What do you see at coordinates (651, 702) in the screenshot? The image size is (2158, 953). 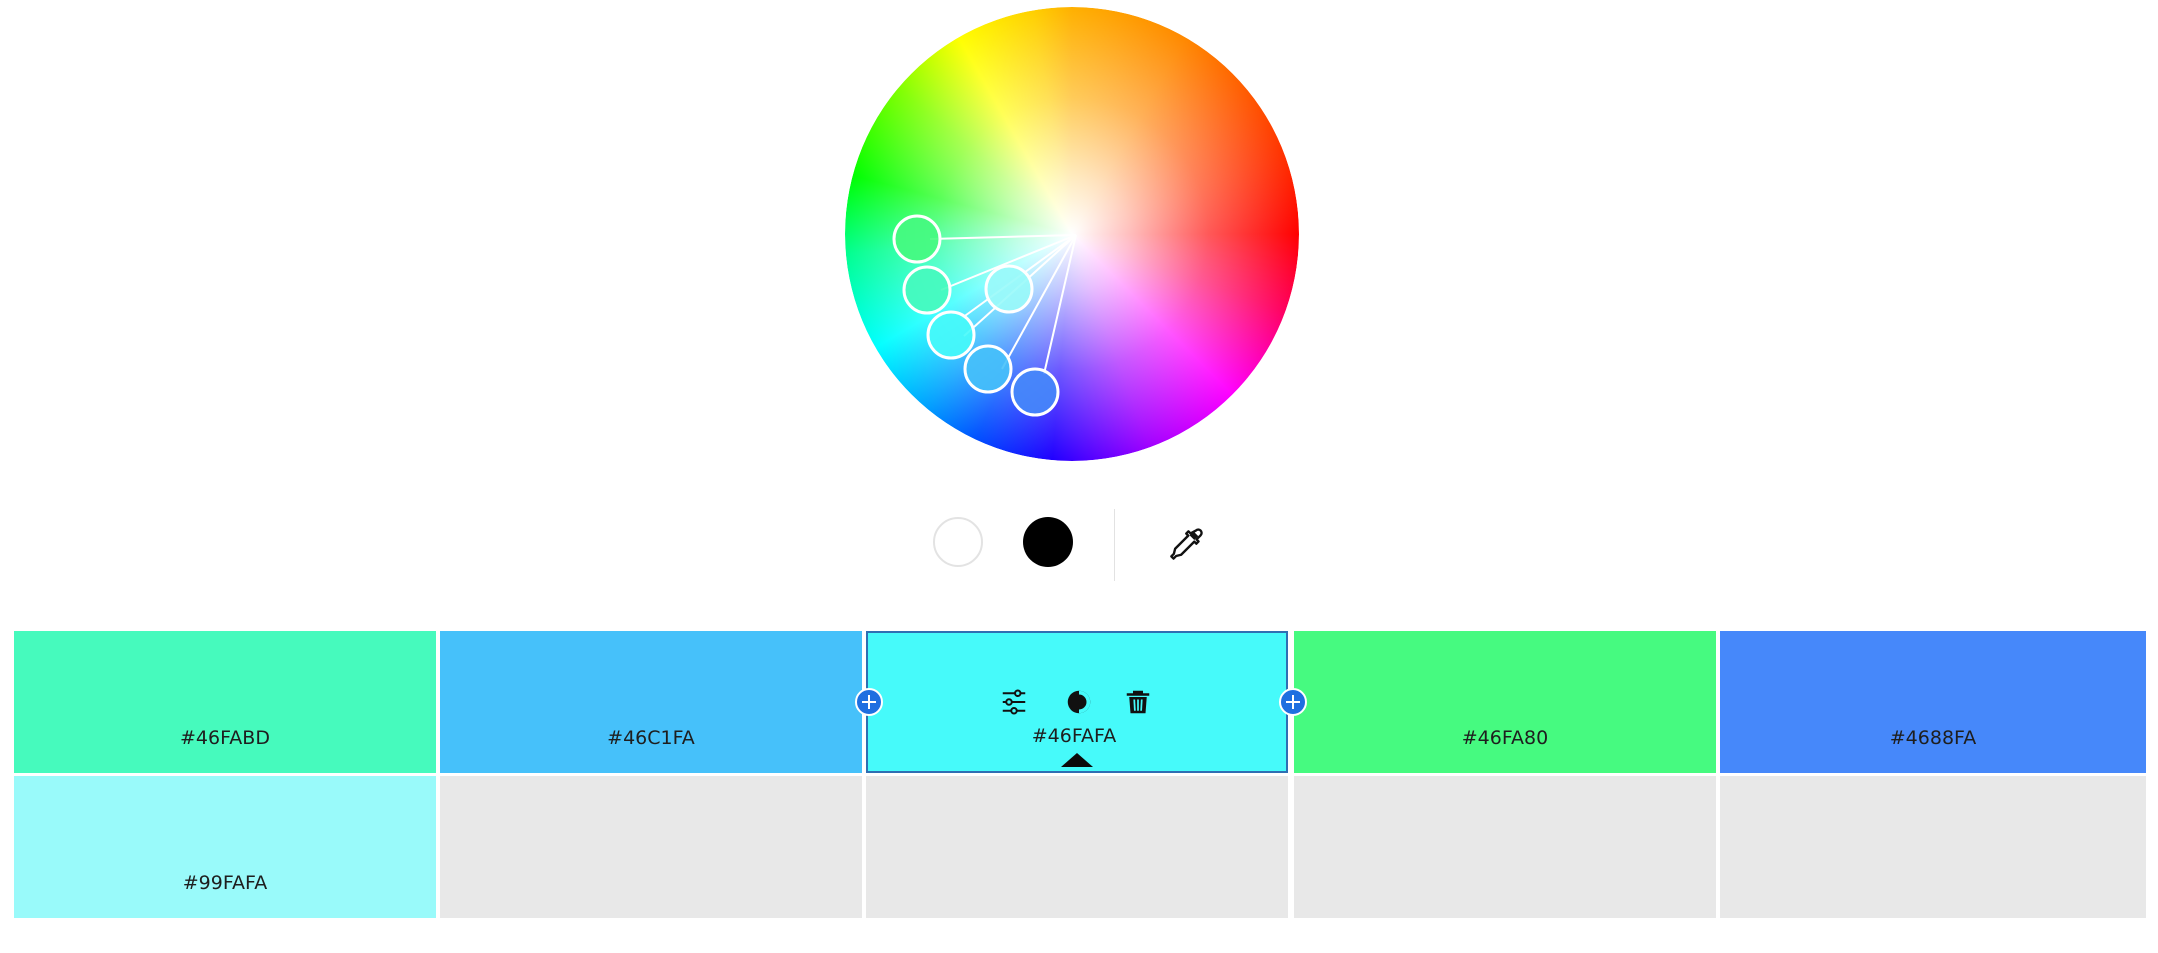 I see `swatch-2: #46C1FA` at bounding box center [651, 702].